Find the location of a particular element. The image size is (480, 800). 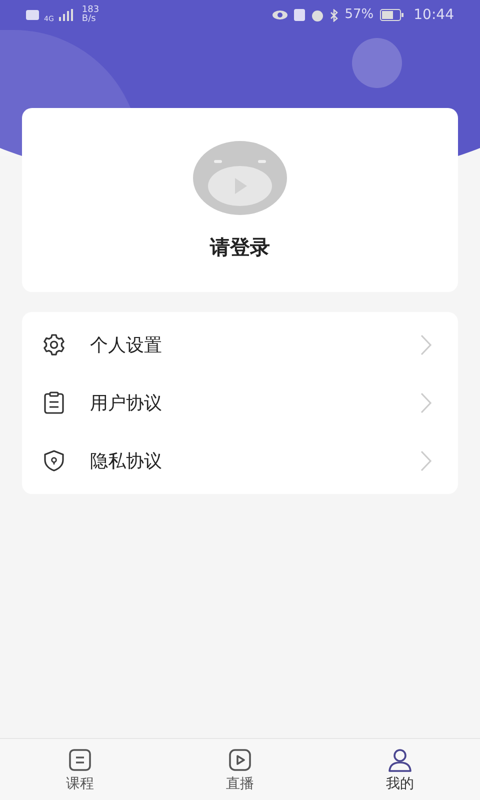

shield-icon is located at coordinates (54, 461).